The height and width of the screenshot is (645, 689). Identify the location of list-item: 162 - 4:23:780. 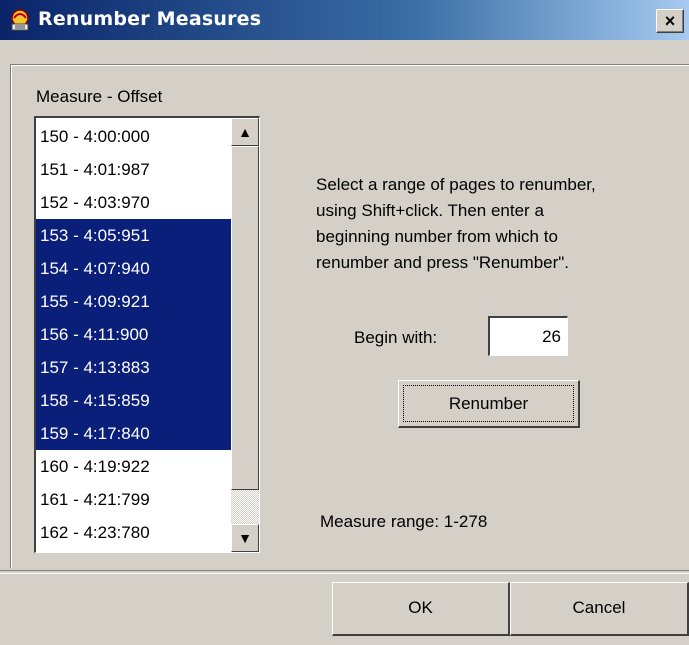
(133, 532).